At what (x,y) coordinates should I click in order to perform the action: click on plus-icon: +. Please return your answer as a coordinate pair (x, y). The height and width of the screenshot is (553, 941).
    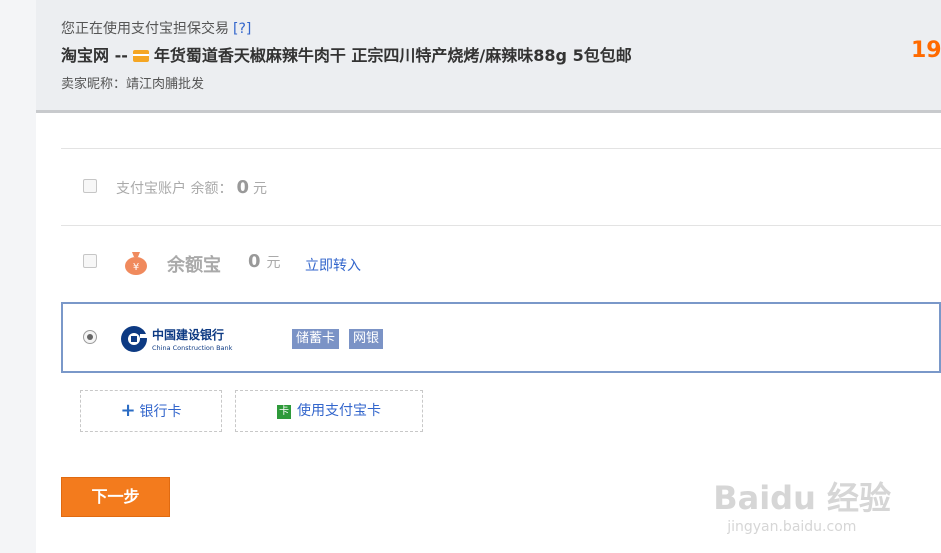
    Looking at the image, I should click on (128, 410).